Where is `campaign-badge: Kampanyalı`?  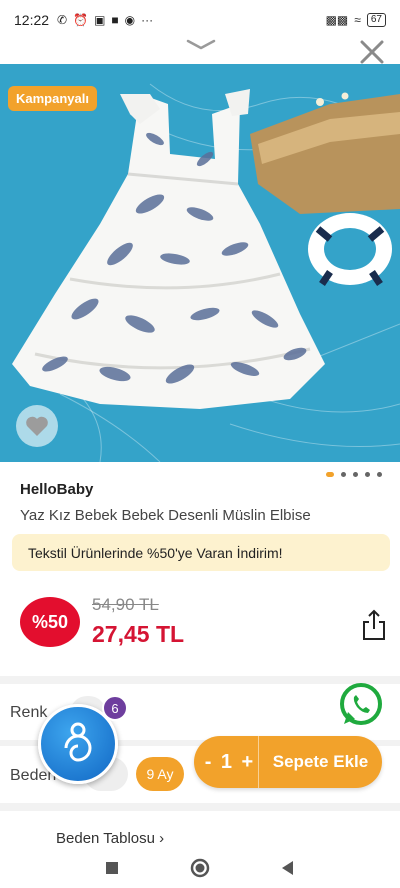 campaign-badge: Kampanyalı is located at coordinates (52, 98).